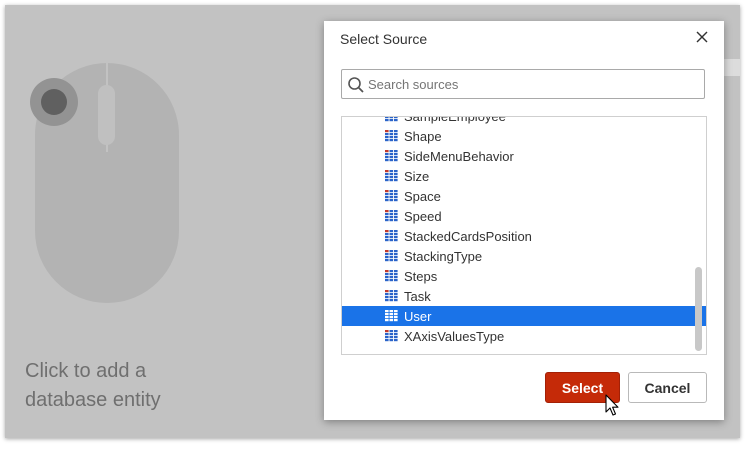  Describe the element at coordinates (524, 176) in the screenshot. I see `list-item: Size` at that location.